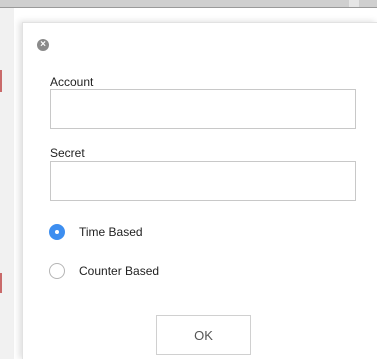 The image size is (377, 359). What do you see at coordinates (111, 232) in the screenshot?
I see `radio-label: Time Based` at bounding box center [111, 232].